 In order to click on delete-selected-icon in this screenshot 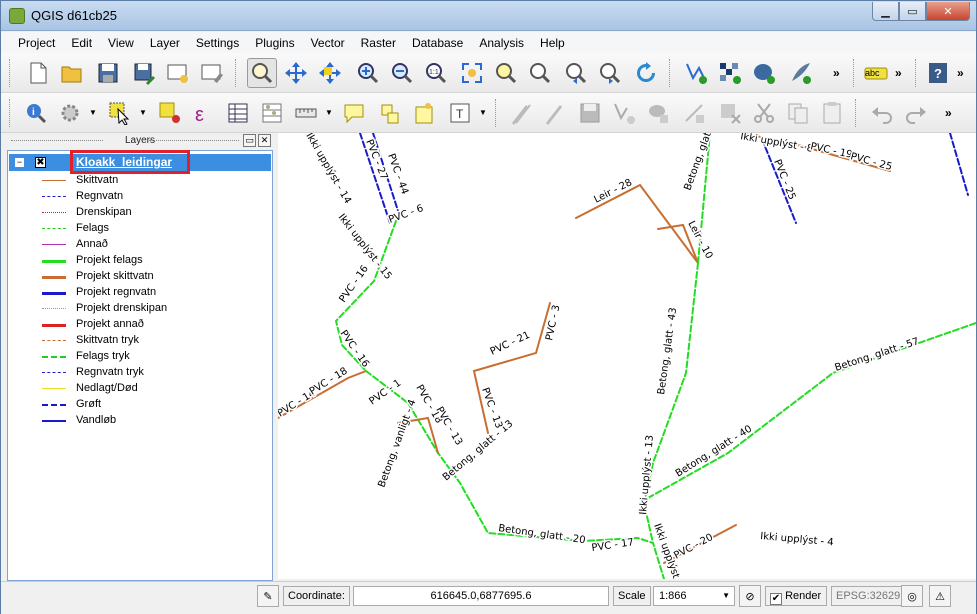, I will do `click(730, 113)`.